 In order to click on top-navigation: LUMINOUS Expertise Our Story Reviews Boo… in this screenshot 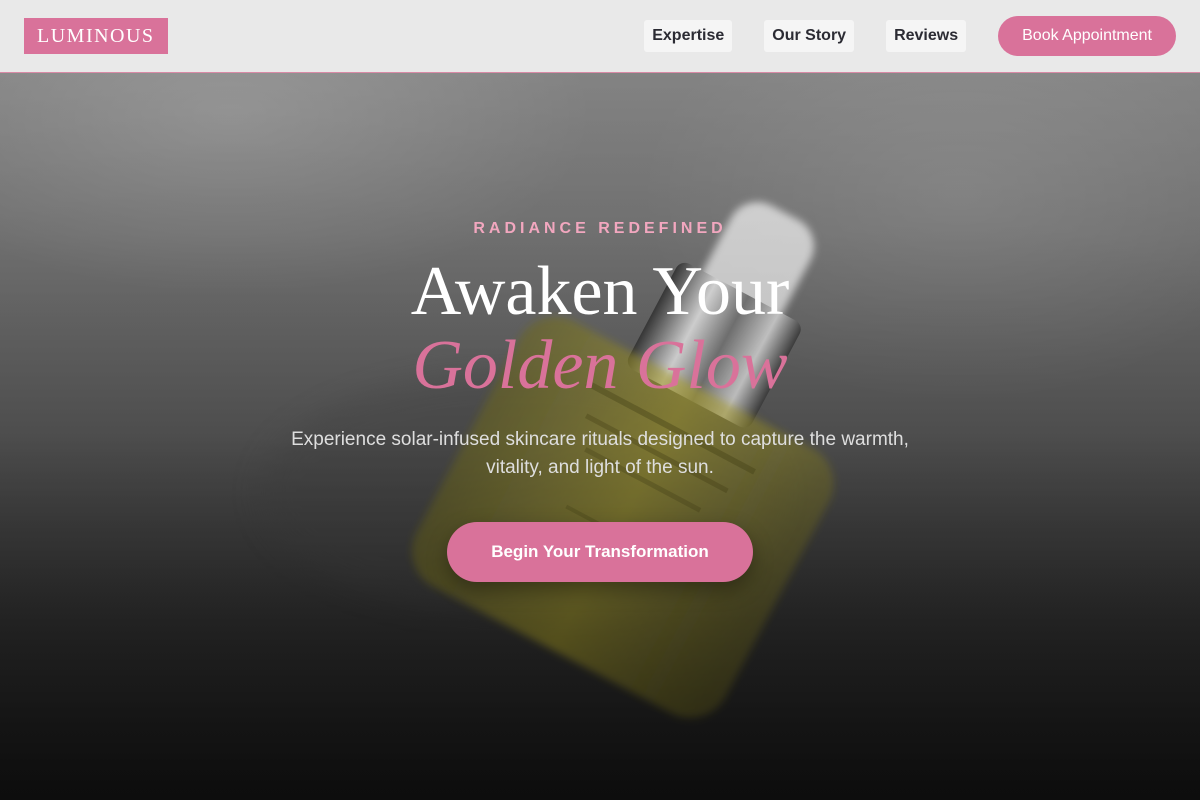, I will do `click(600, 36)`.